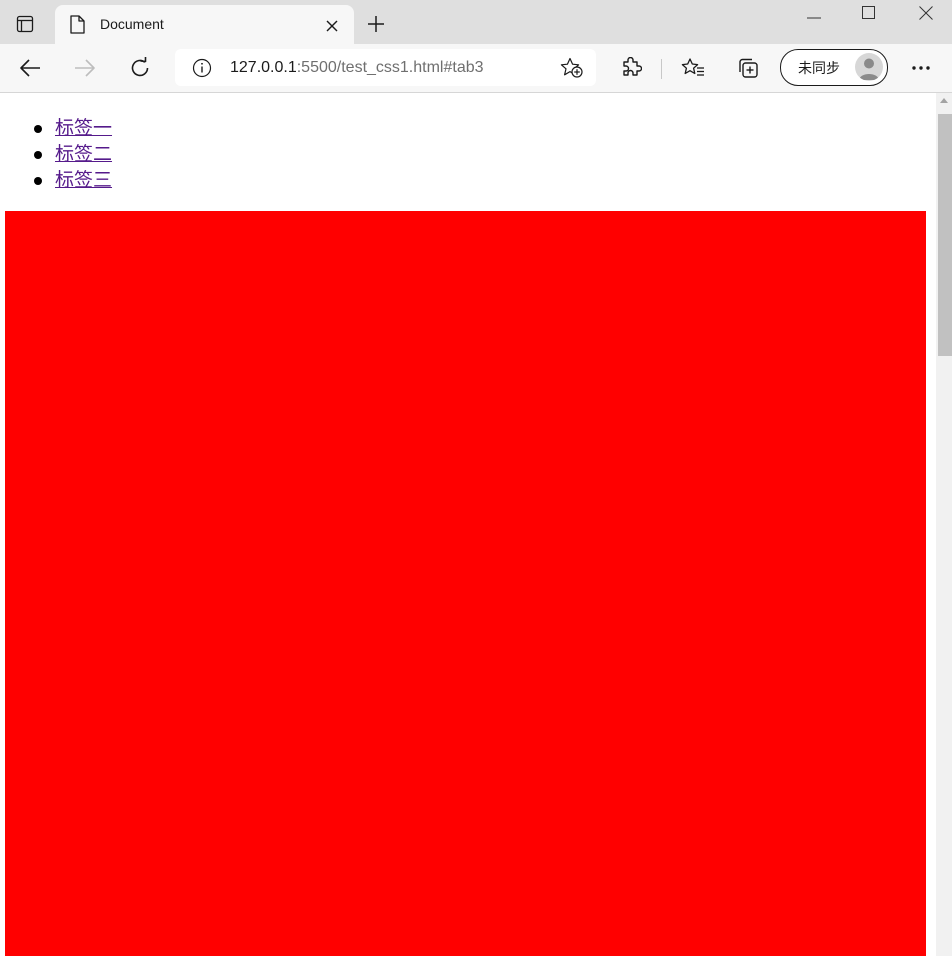 The image size is (952, 956). I want to click on new-tab-button, so click(376, 24).